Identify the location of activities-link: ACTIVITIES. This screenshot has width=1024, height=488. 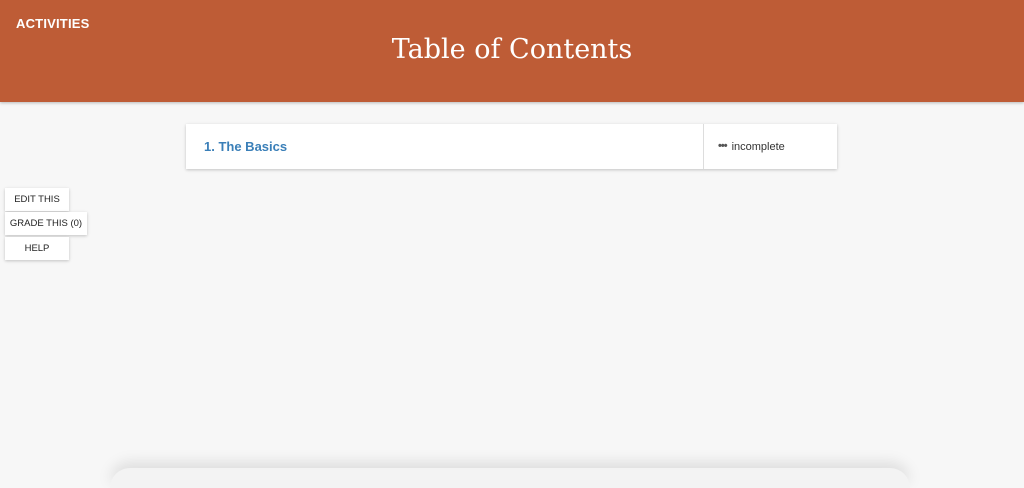
(53, 23).